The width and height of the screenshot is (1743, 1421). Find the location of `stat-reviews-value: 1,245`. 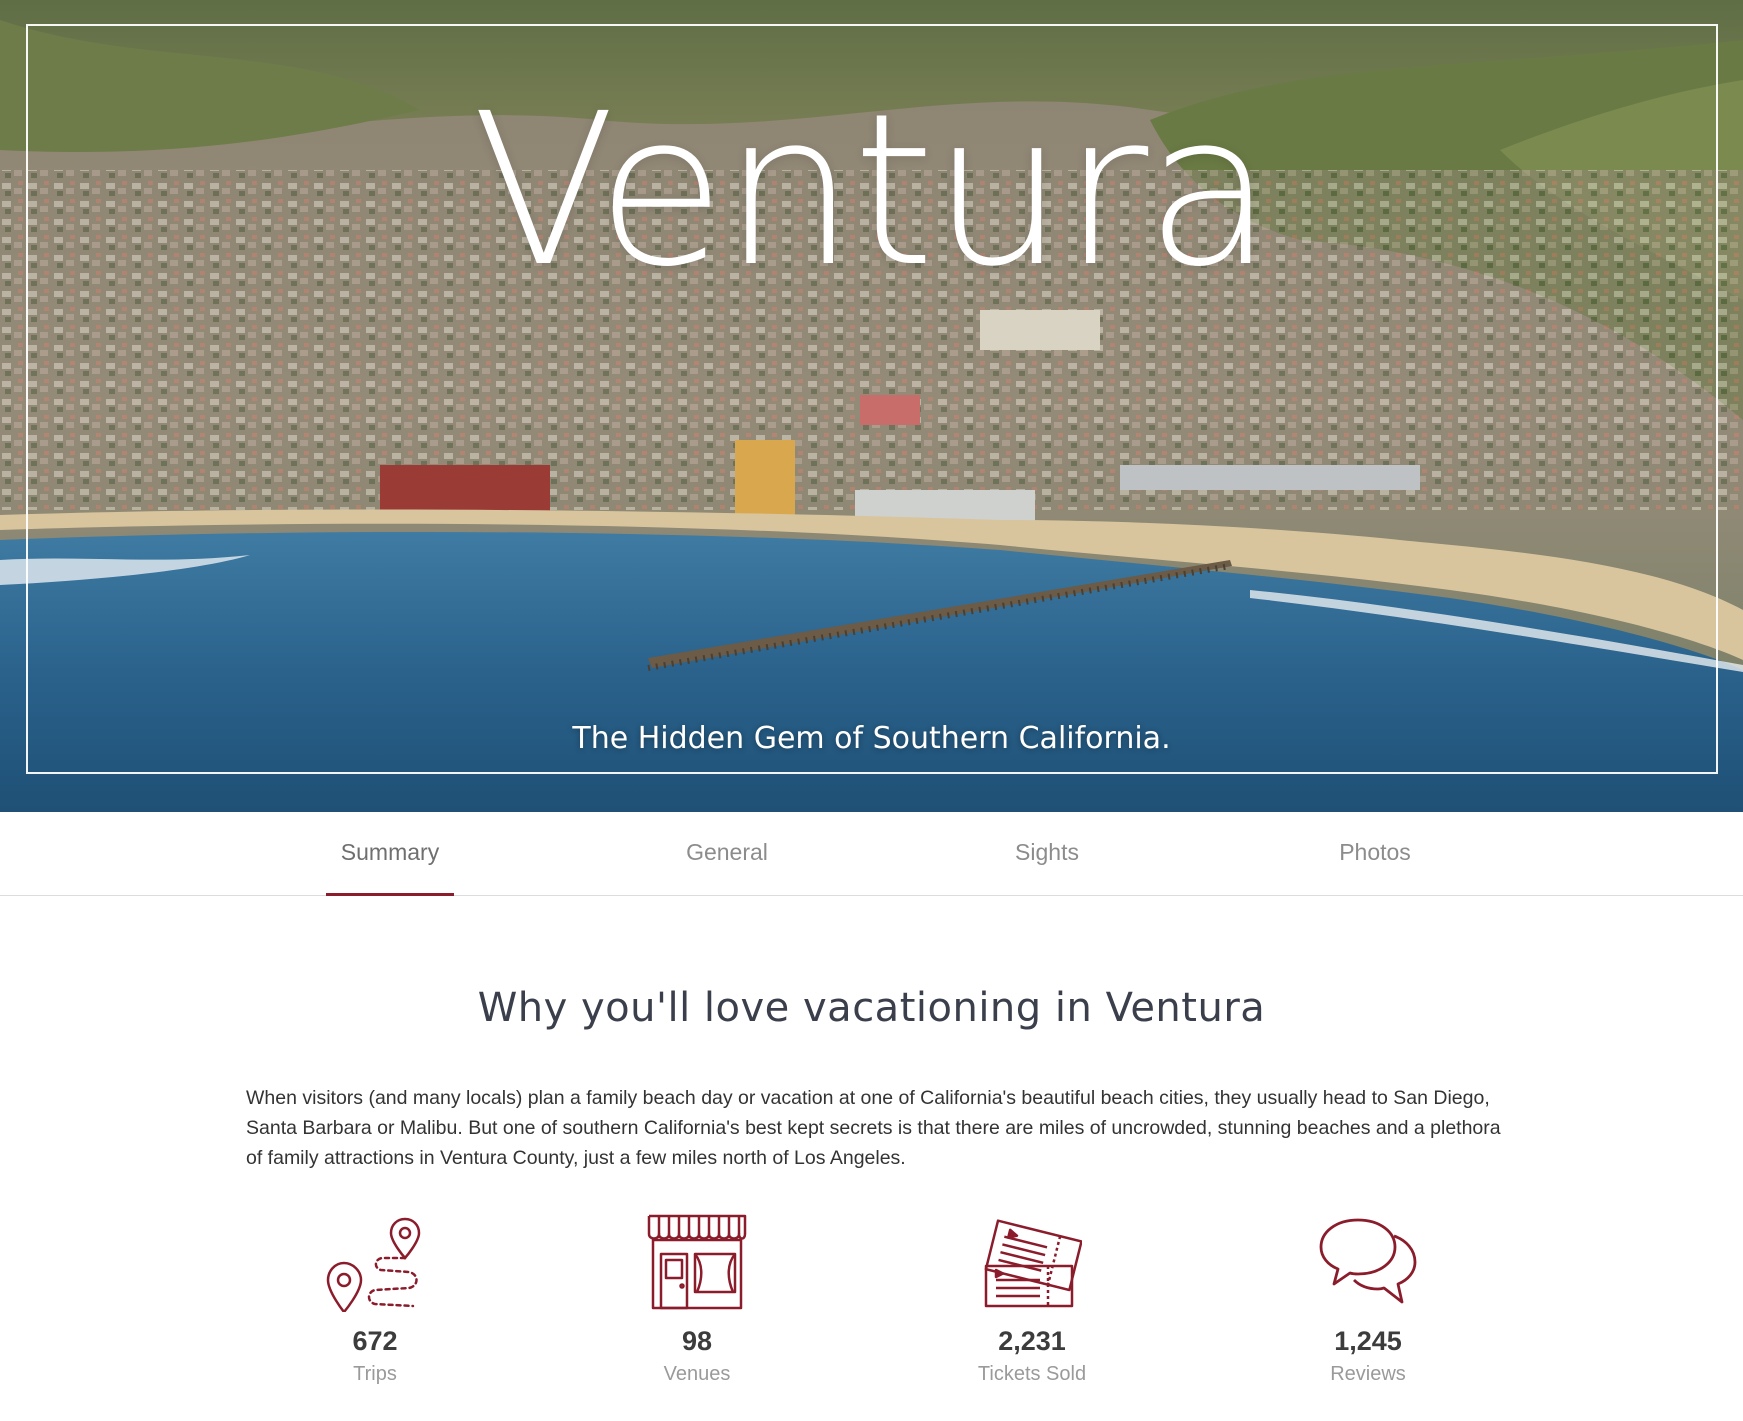

stat-reviews-value: 1,245 is located at coordinates (1368, 1341).